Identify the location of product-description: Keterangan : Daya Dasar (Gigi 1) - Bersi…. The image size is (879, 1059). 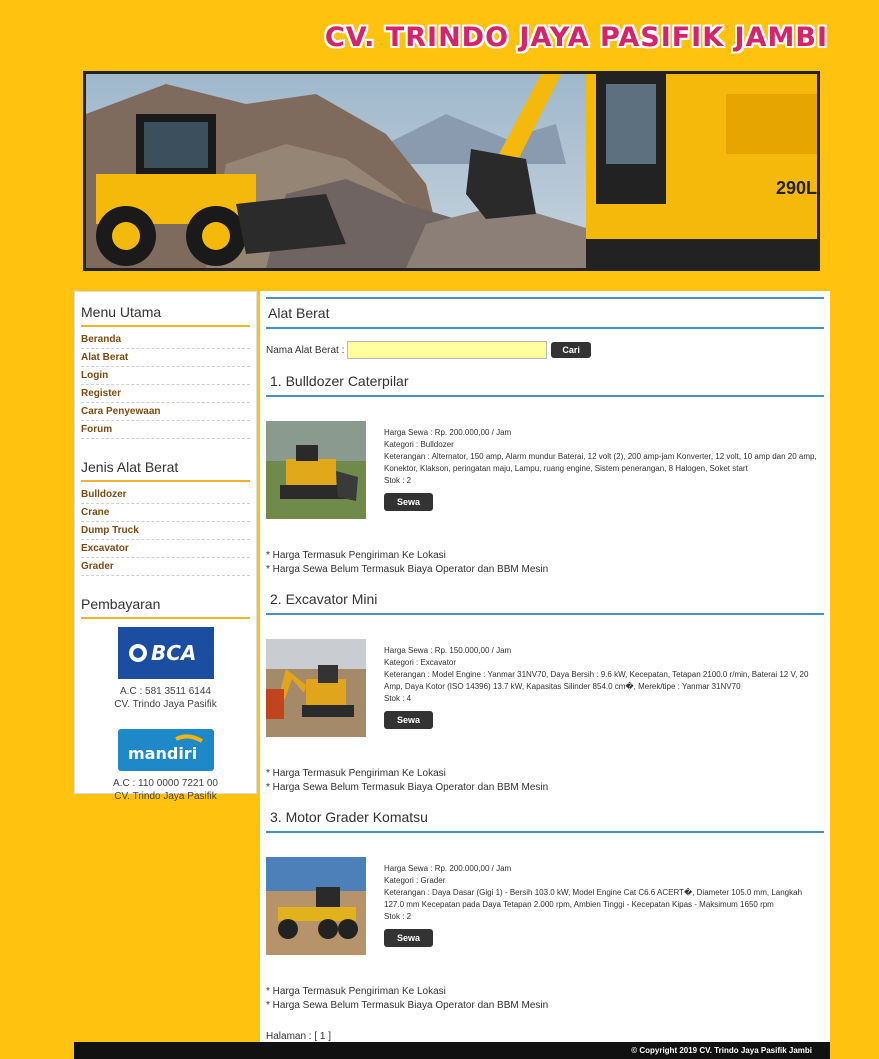
(593, 898).